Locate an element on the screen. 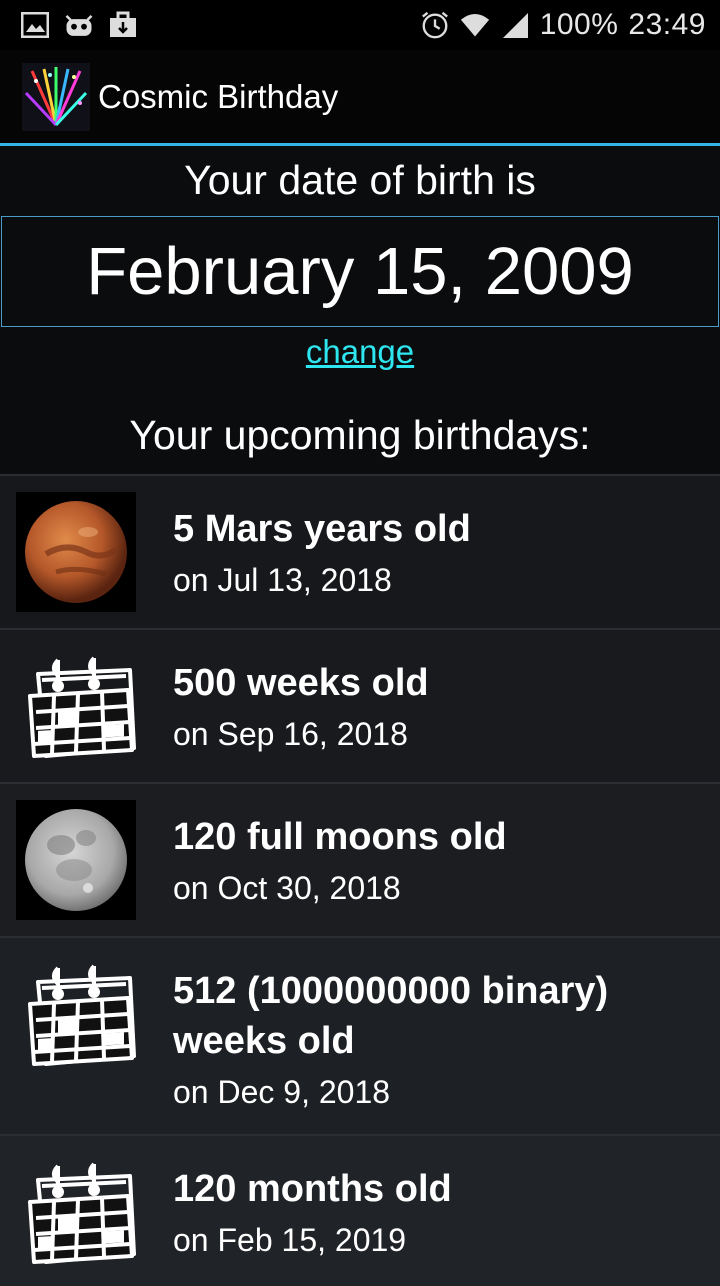 This screenshot has width=720, height=1286. briefcase-icon is located at coordinates (123, 25).